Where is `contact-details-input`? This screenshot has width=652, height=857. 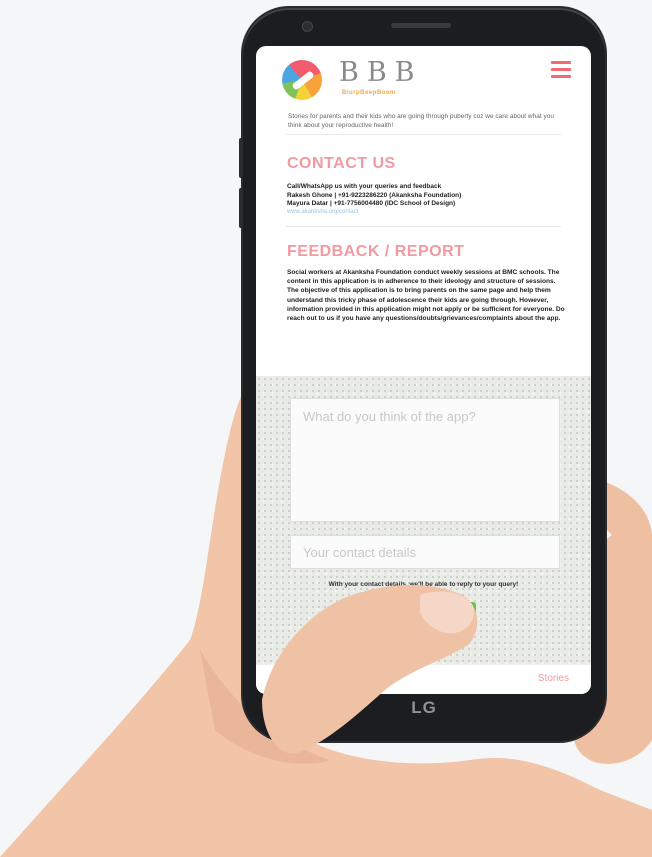
contact-details-input is located at coordinates (425, 552).